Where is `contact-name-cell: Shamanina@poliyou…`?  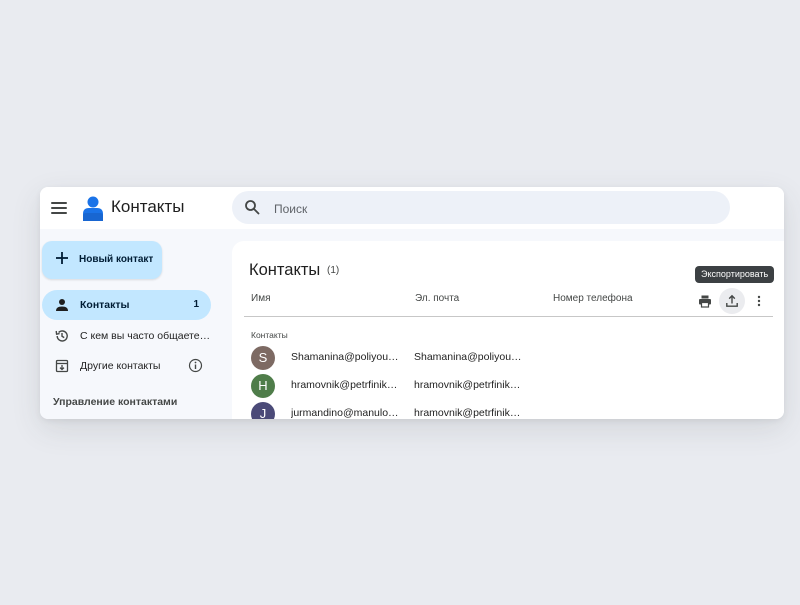
contact-name-cell: Shamanina@poliyou… is located at coordinates (345, 357).